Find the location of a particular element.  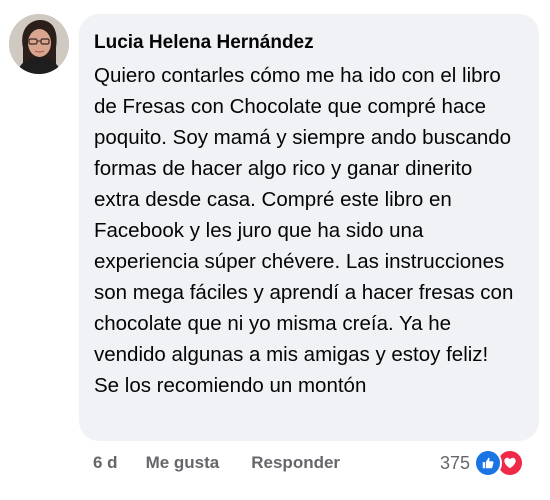

like-button: Me gusta is located at coordinates (183, 463).